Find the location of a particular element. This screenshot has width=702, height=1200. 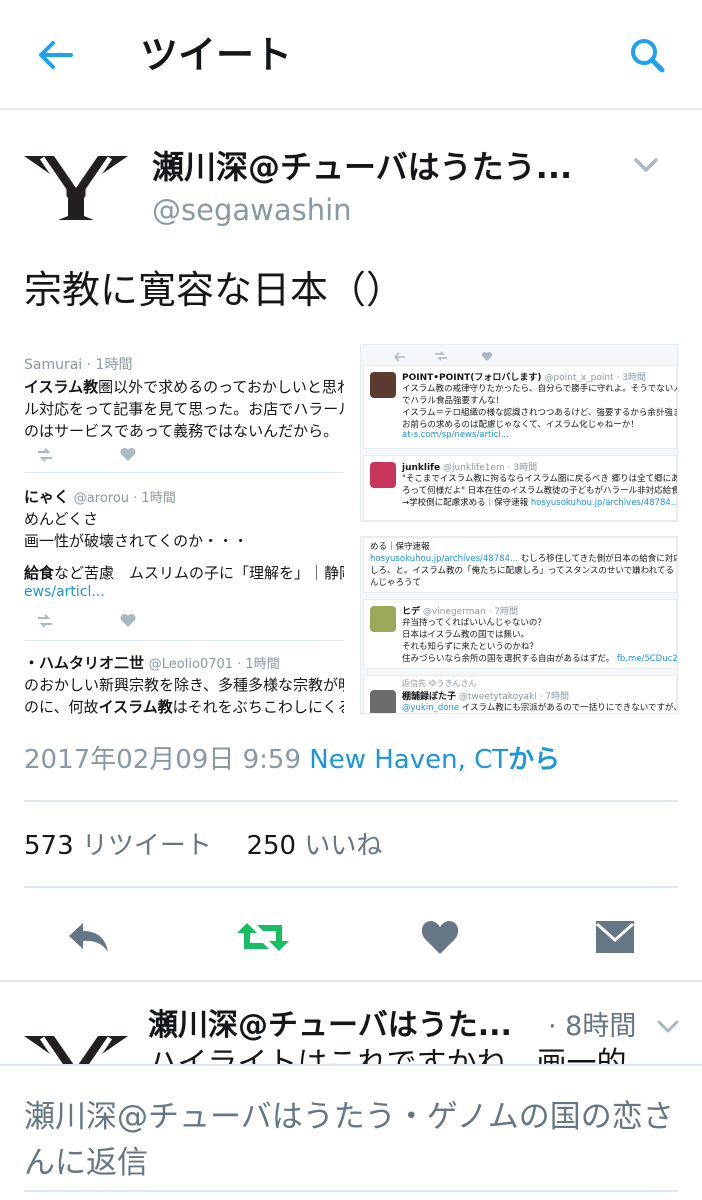

ss-left-sep1 is located at coordinates (184, 472).